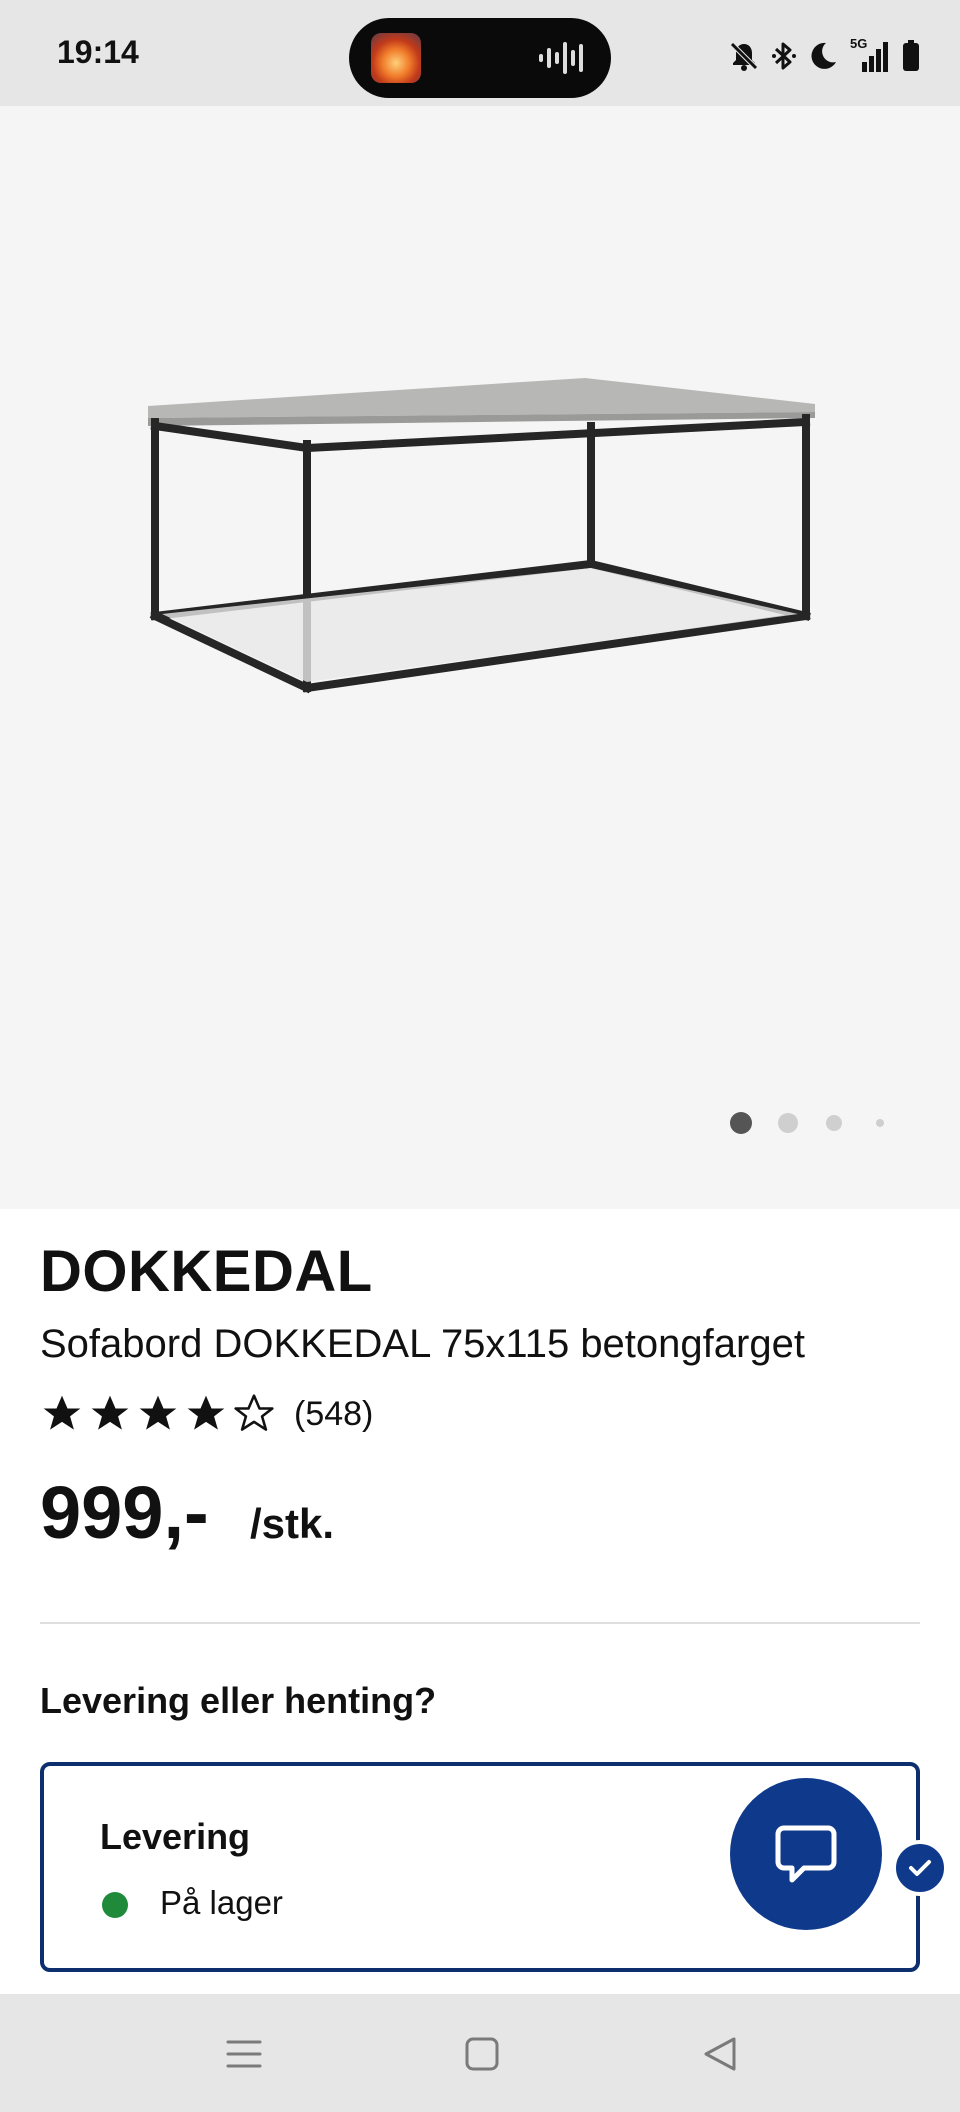  Describe the element at coordinates (784, 56) in the screenshot. I see `bluetooth-icon` at that location.